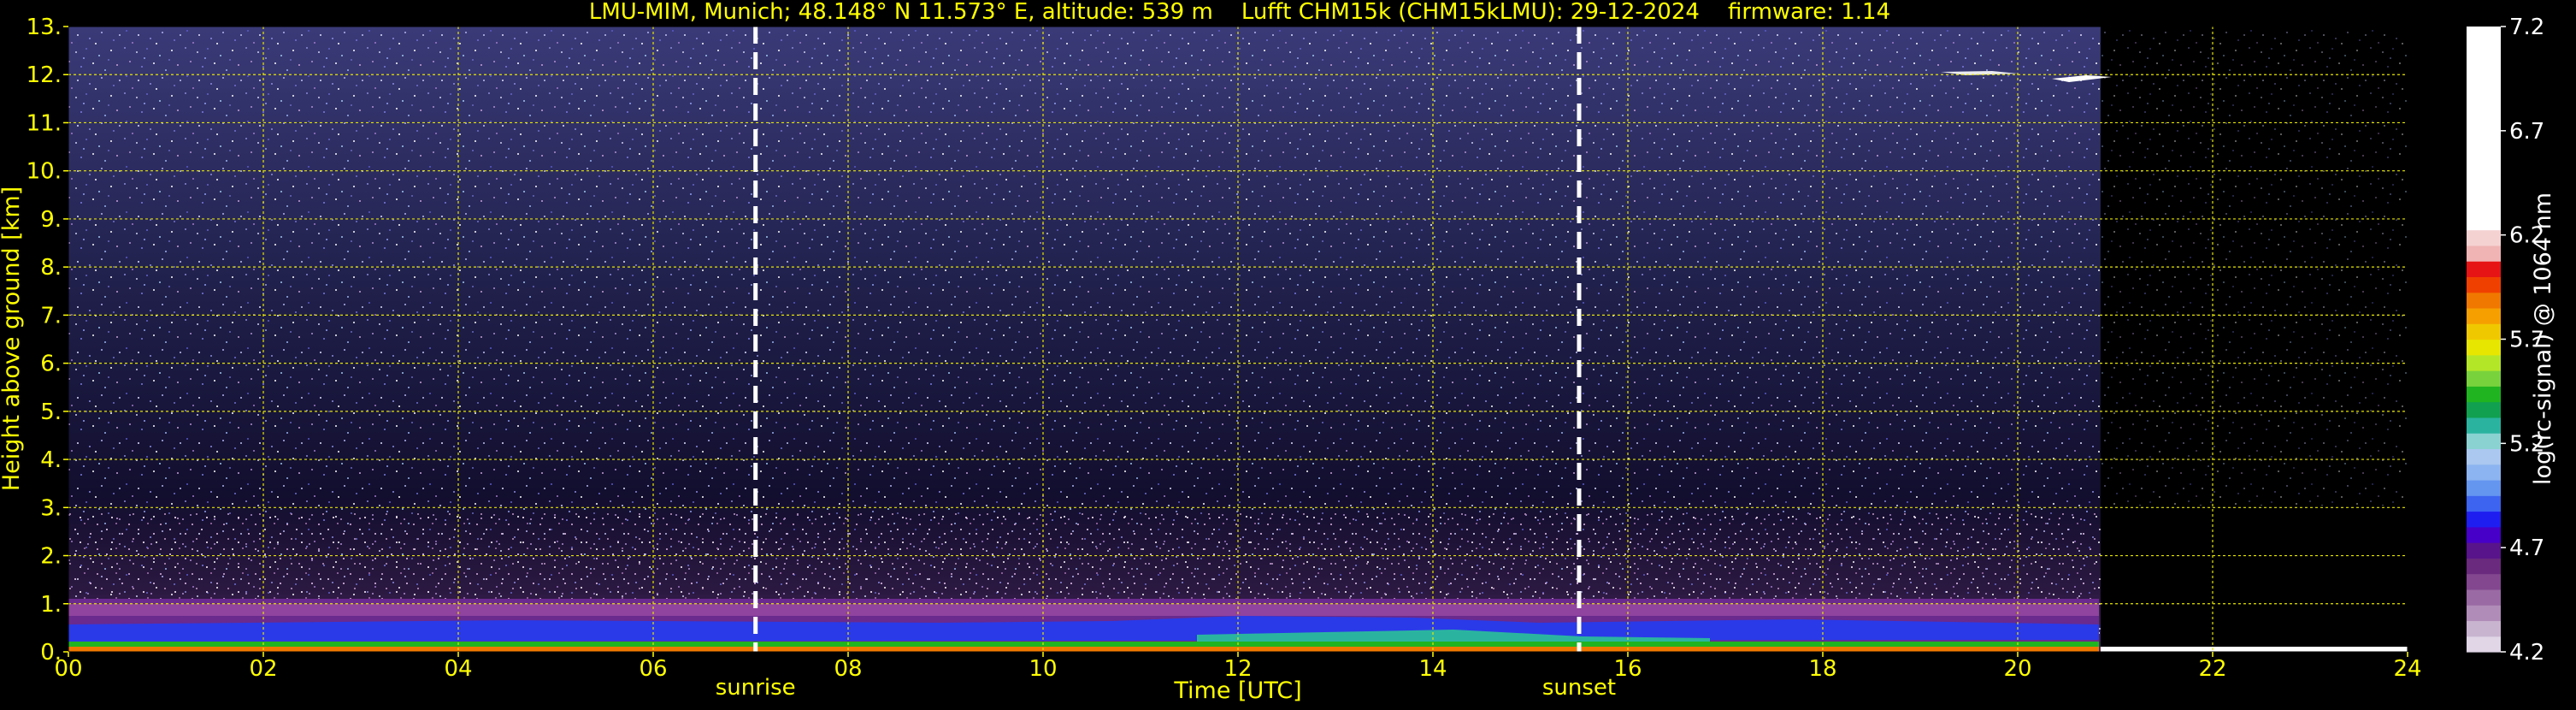  What do you see at coordinates (263, 669) in the screenshot?
I see `x-tick-label: 02` at bounding box center [263, 669].